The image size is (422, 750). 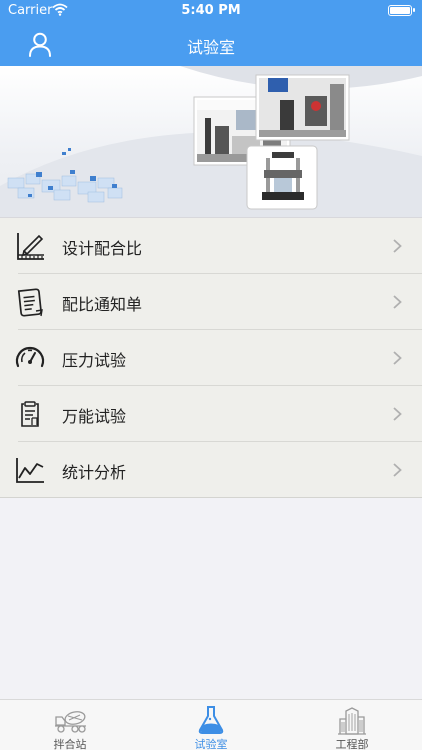 I want to click on building-icon, so click(x=352, y=721).